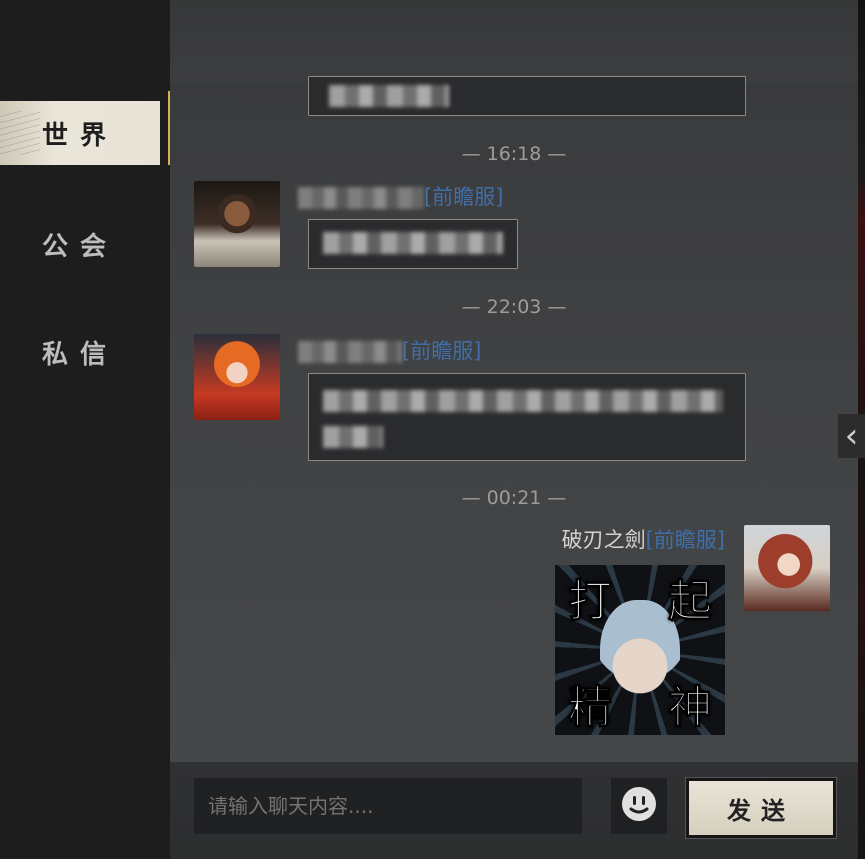  I want to click on timestamp-1: 16:18, so click(514, 154).